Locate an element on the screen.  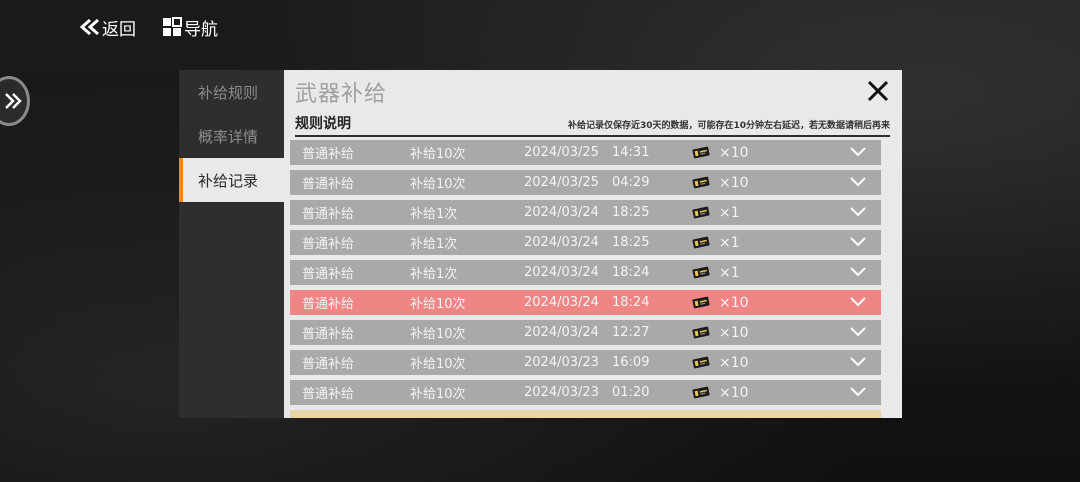
tab-probability-details: 概率详情 is located at coordinates (231, 136).